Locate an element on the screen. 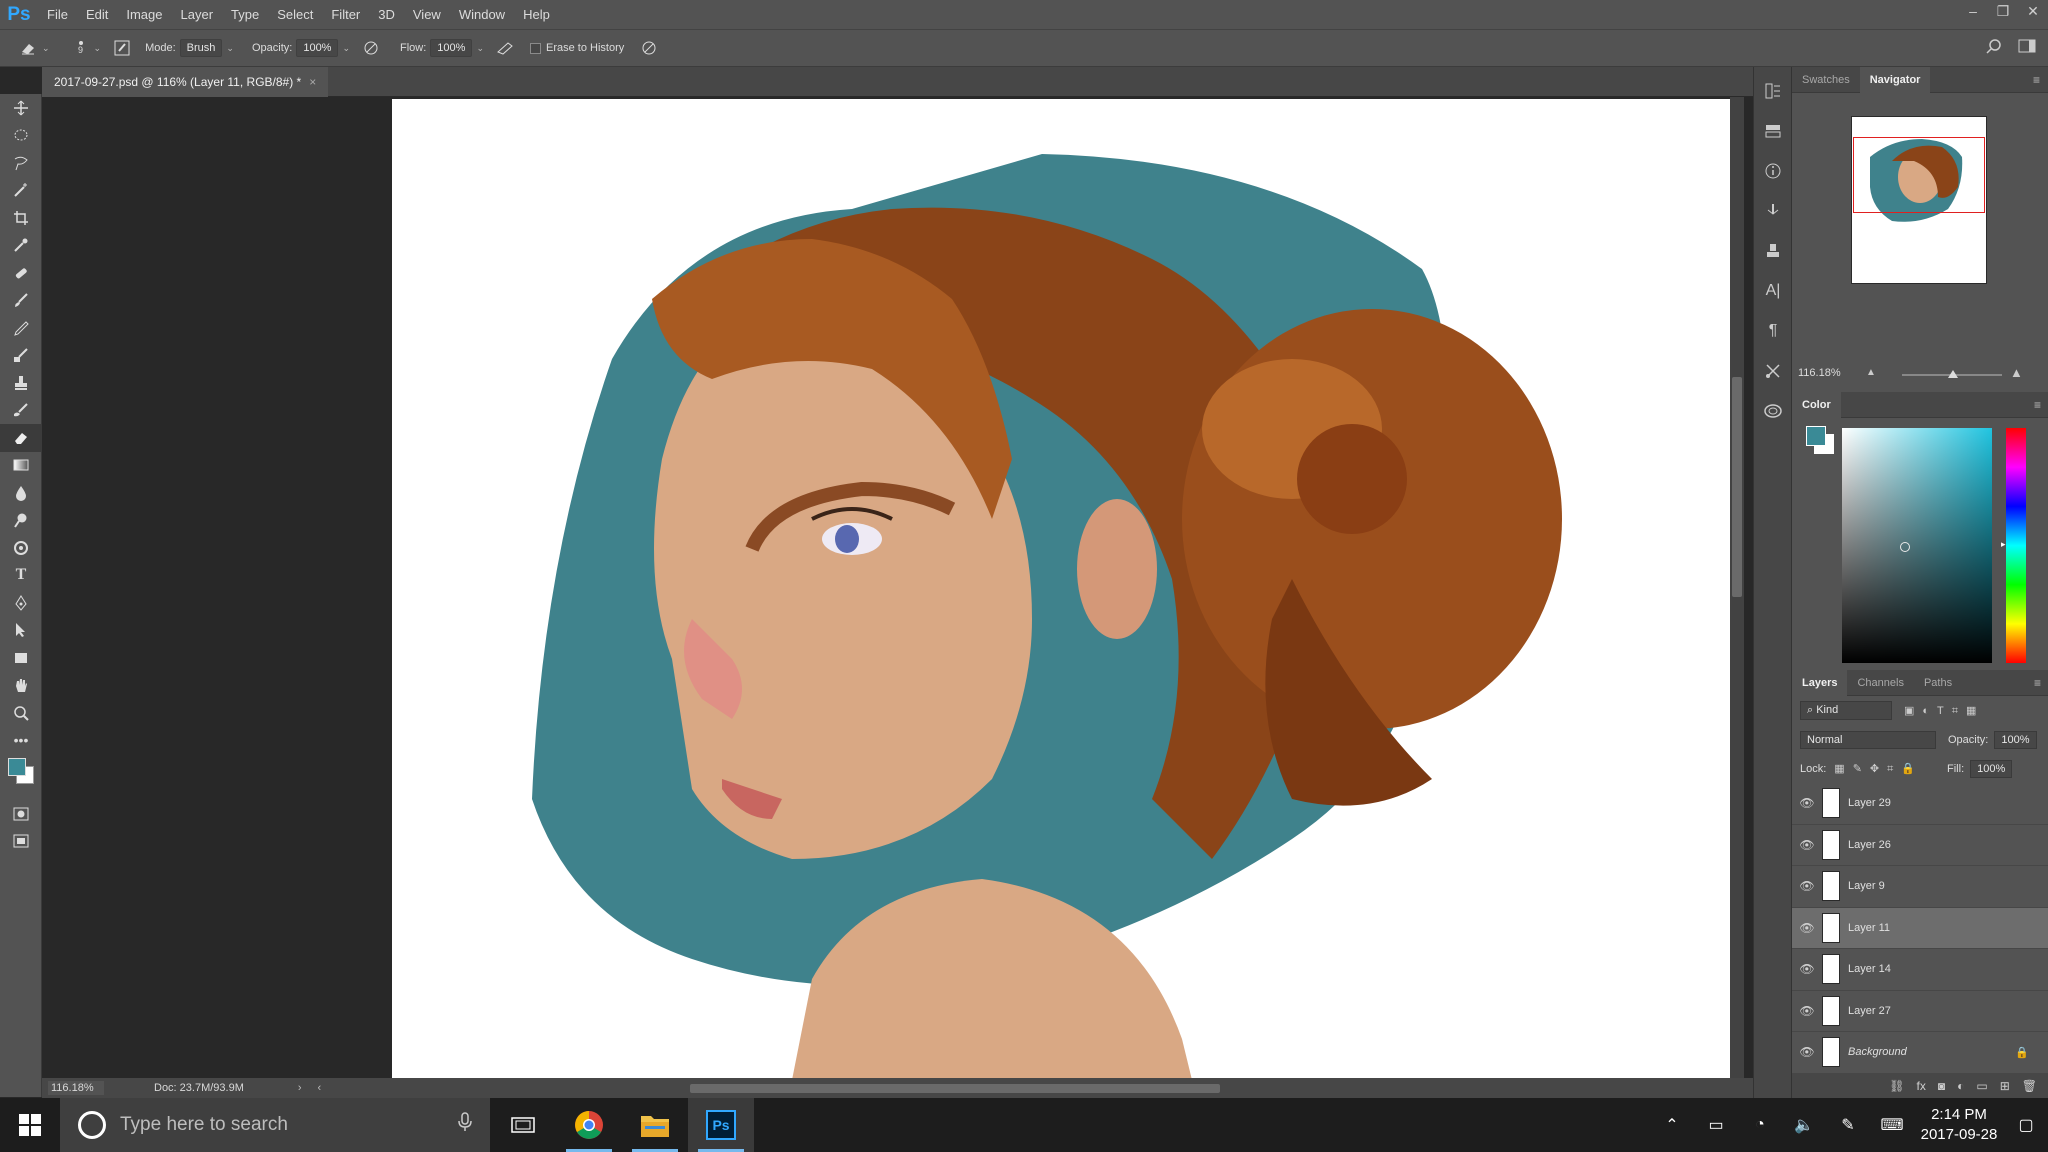  horizontal-scroll-thumb is located at coordinates (955, 1088).